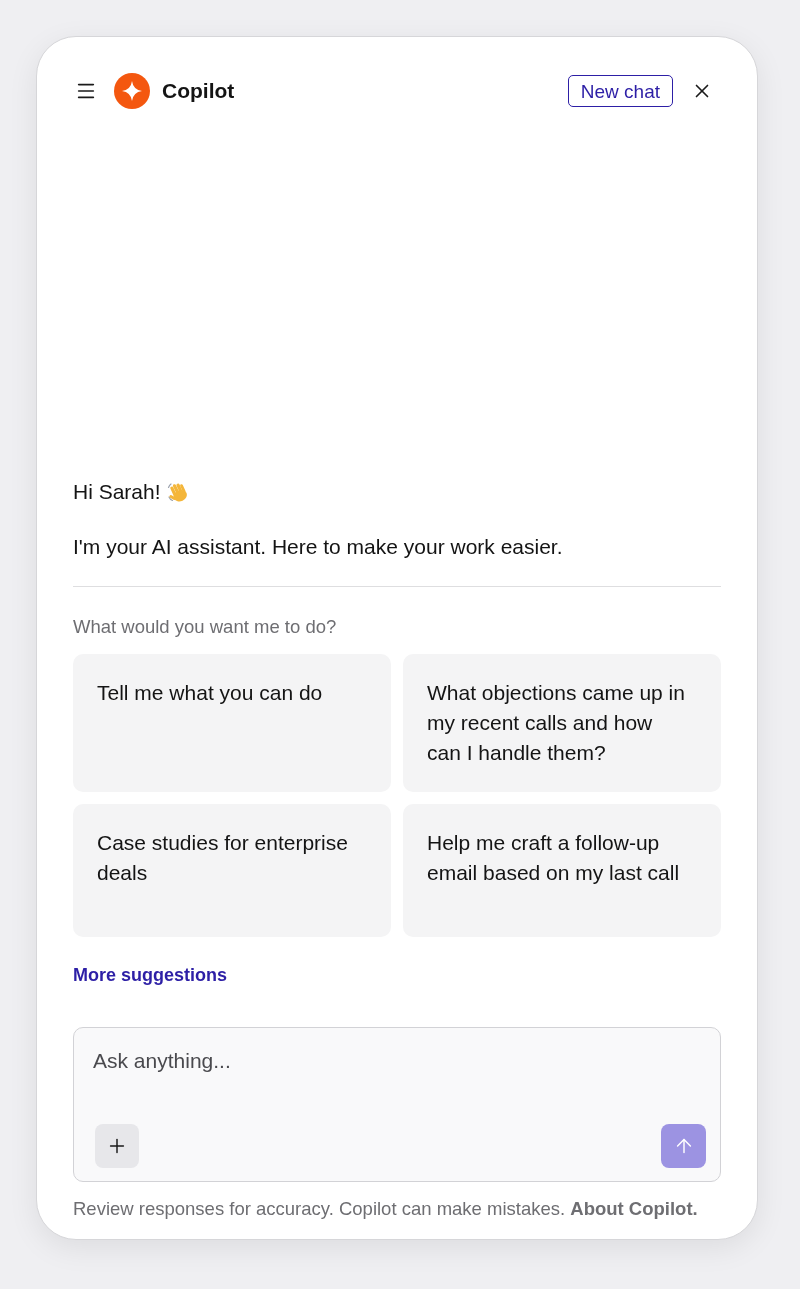 The height and width of the screenshot is (1289, 800). Describe the element at coordinates (562, 870) in the screenshot. I see `suggestion-card: Help me craft a follow-up email based on my last call` at that location.